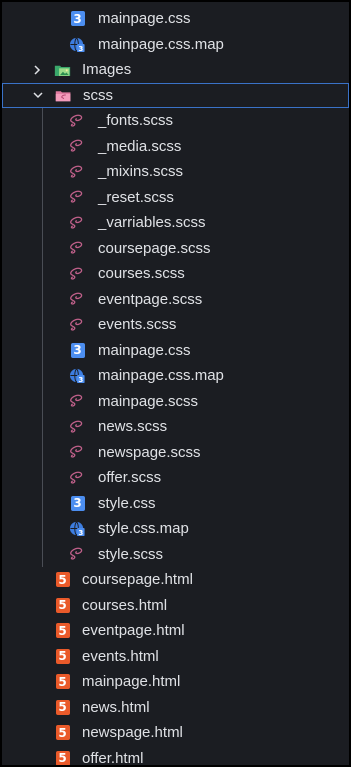 Image resolution: width=351 pixels, height=767 pixels. What do you see at coordinates (98, 95) in the screenshot?
I see `file-label: scss` at bounding box center [98, 95].